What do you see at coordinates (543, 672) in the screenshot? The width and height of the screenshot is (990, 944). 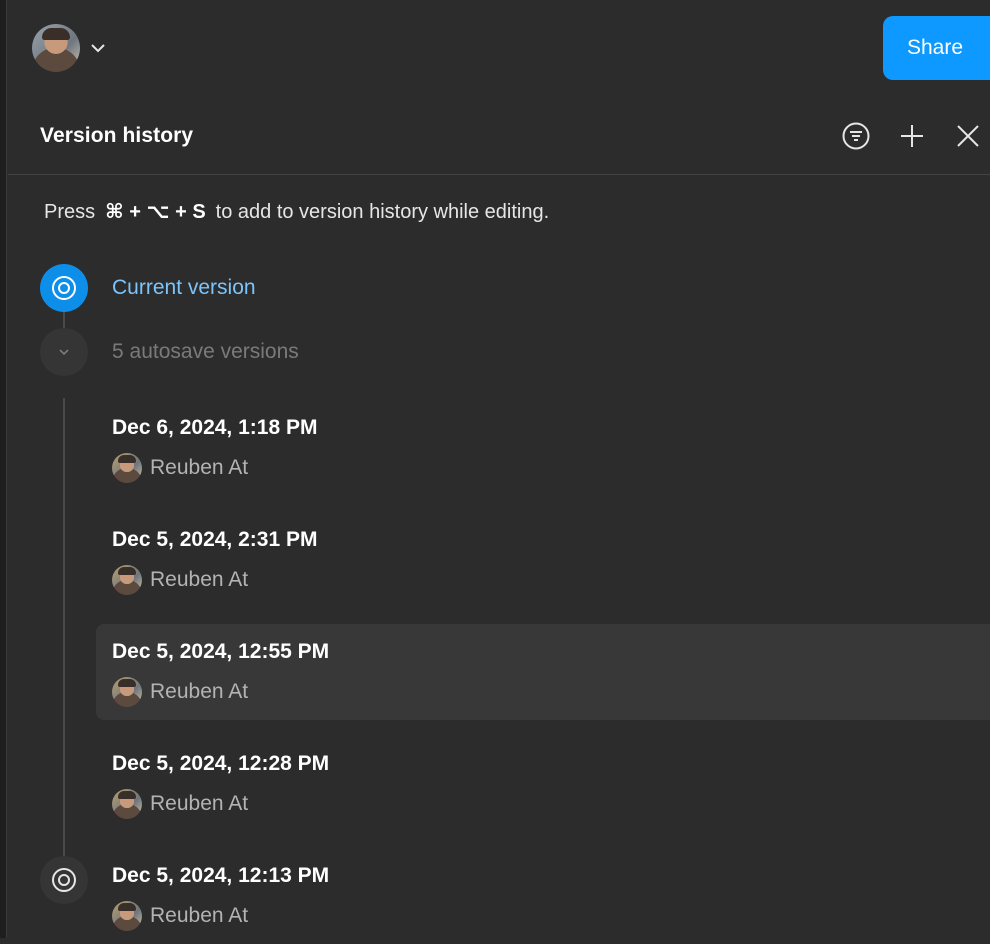 I see `version-item-selected: Dec 5, 2024, 12:55 PM Reuben At` at bounding box center [543, 672].